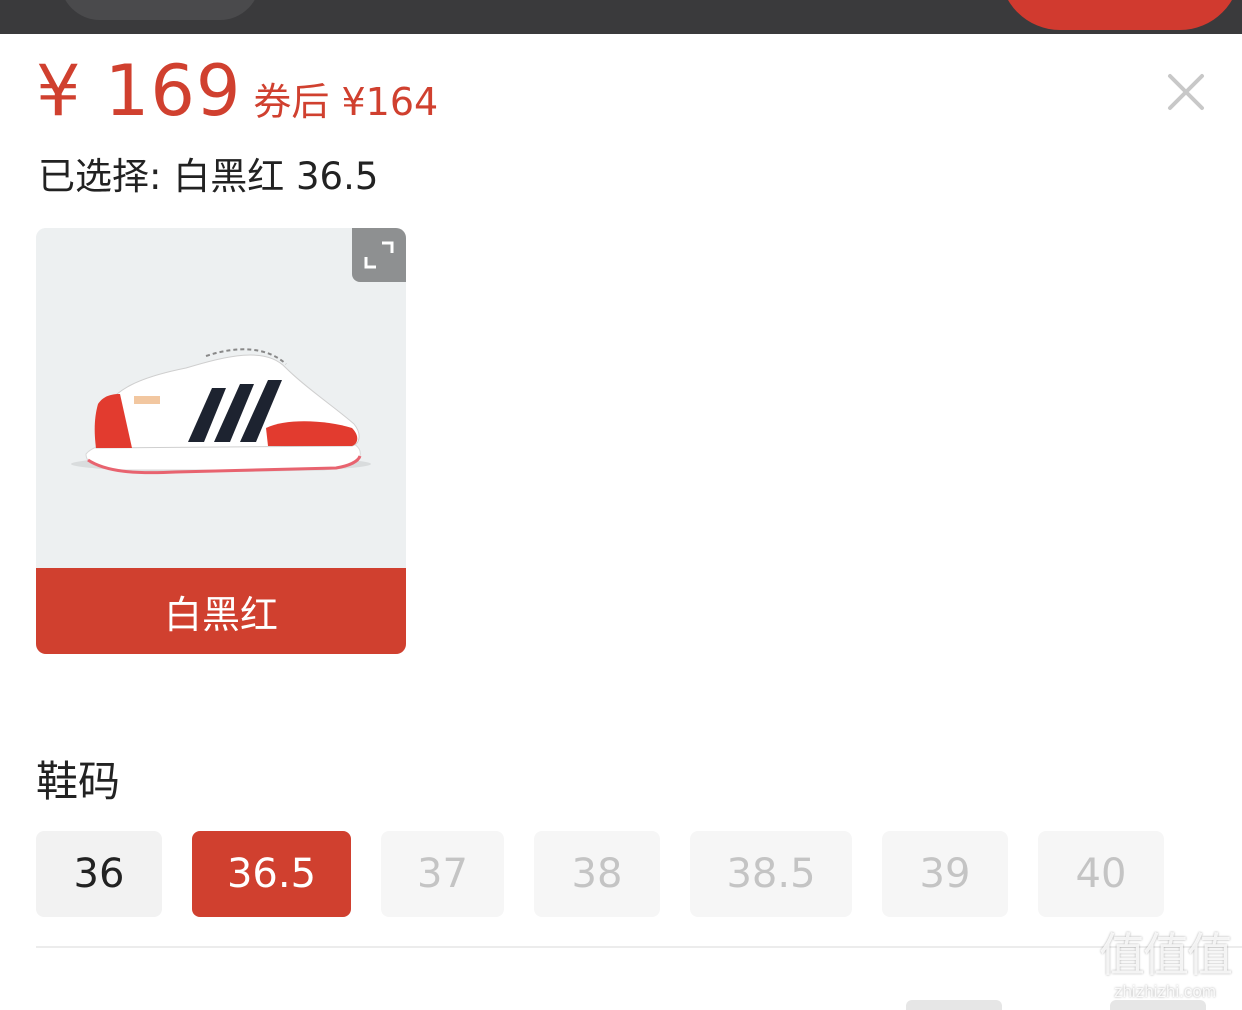 This screenshot has height=1010, width=1242. I want to click on size-option-disabled: 40, so click(1101, 874).